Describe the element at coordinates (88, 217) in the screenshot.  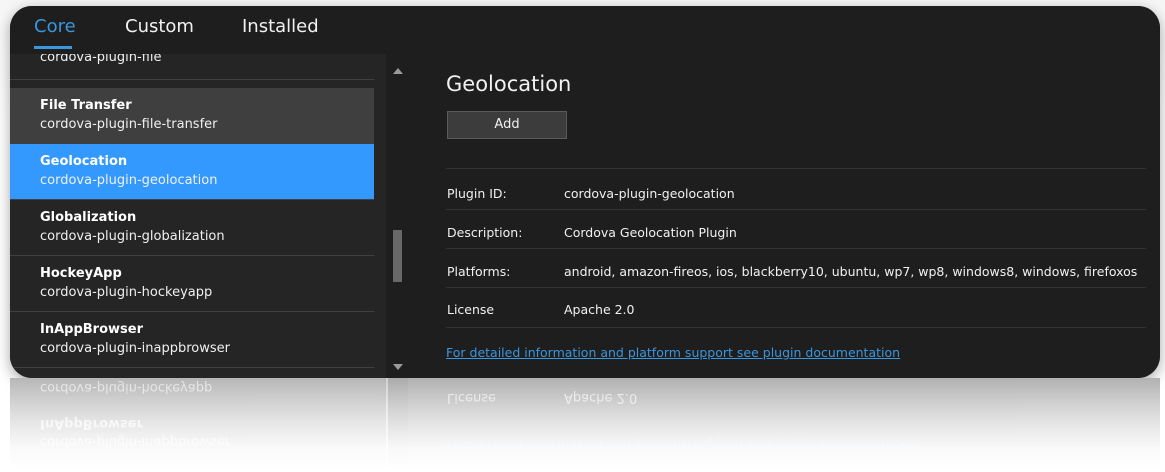
I see `plugin-item-name: Globalization` at that location.